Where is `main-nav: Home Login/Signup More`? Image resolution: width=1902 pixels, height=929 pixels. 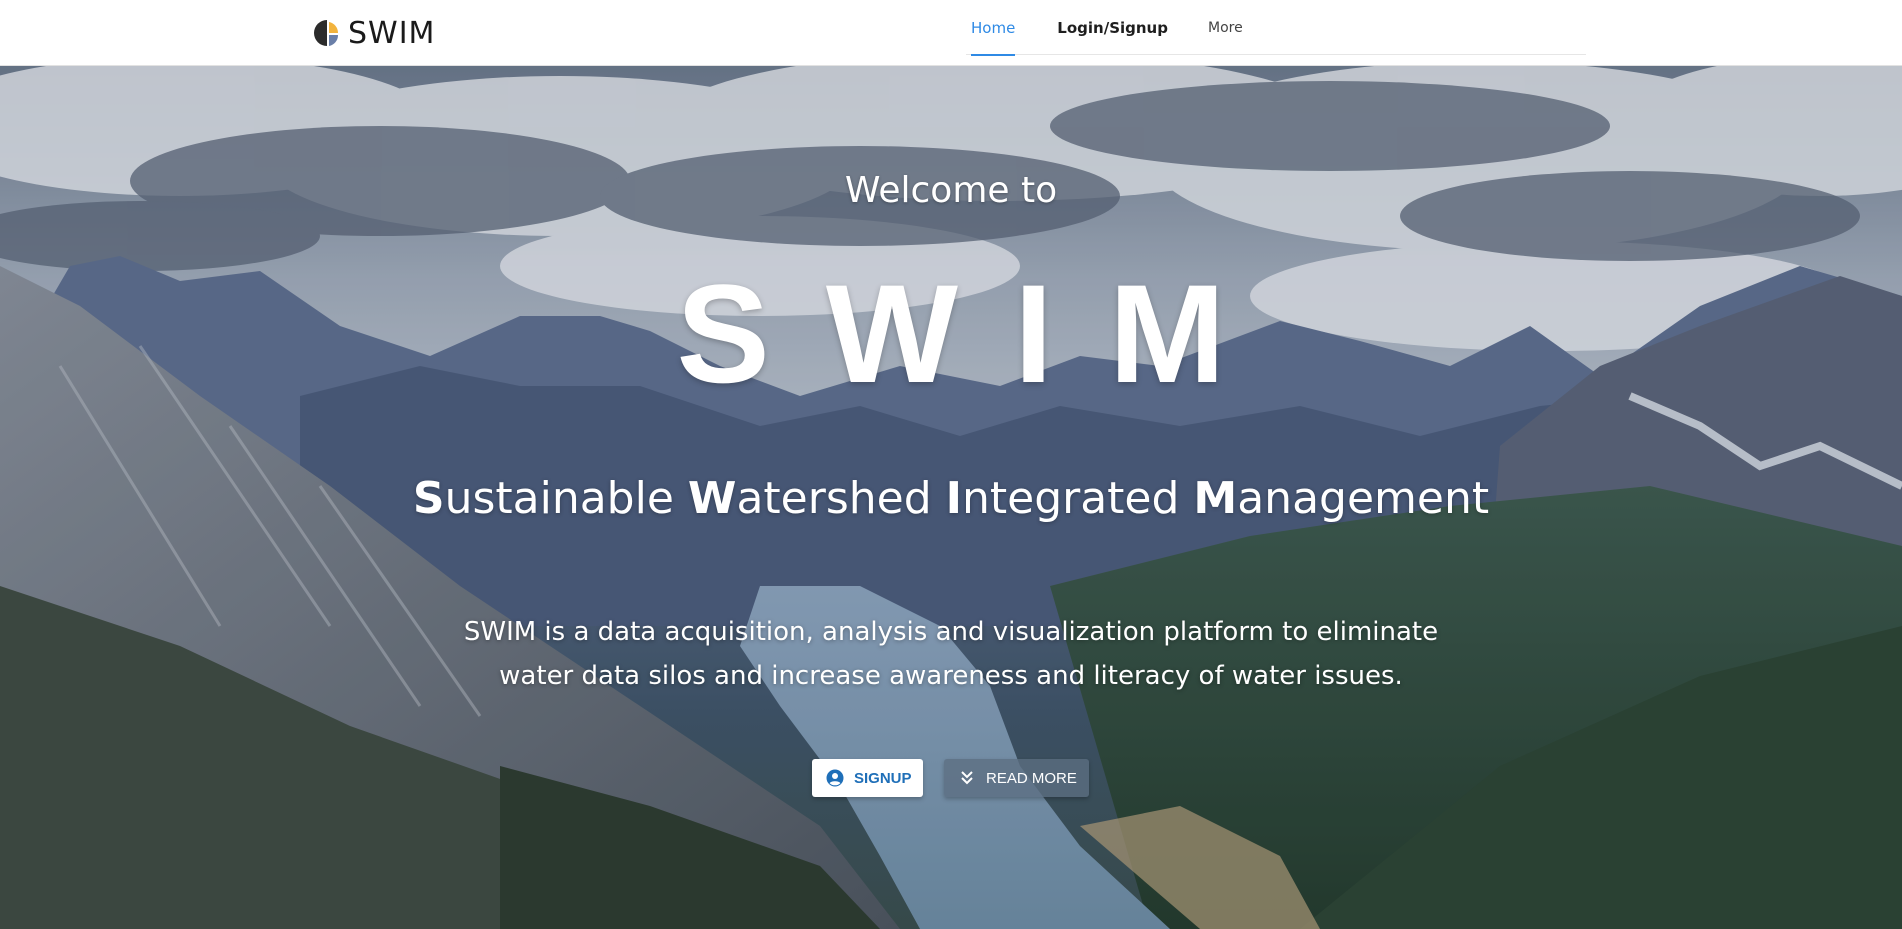 main-nav: Home Login/Signup More is located at coordinates (1107, 28).